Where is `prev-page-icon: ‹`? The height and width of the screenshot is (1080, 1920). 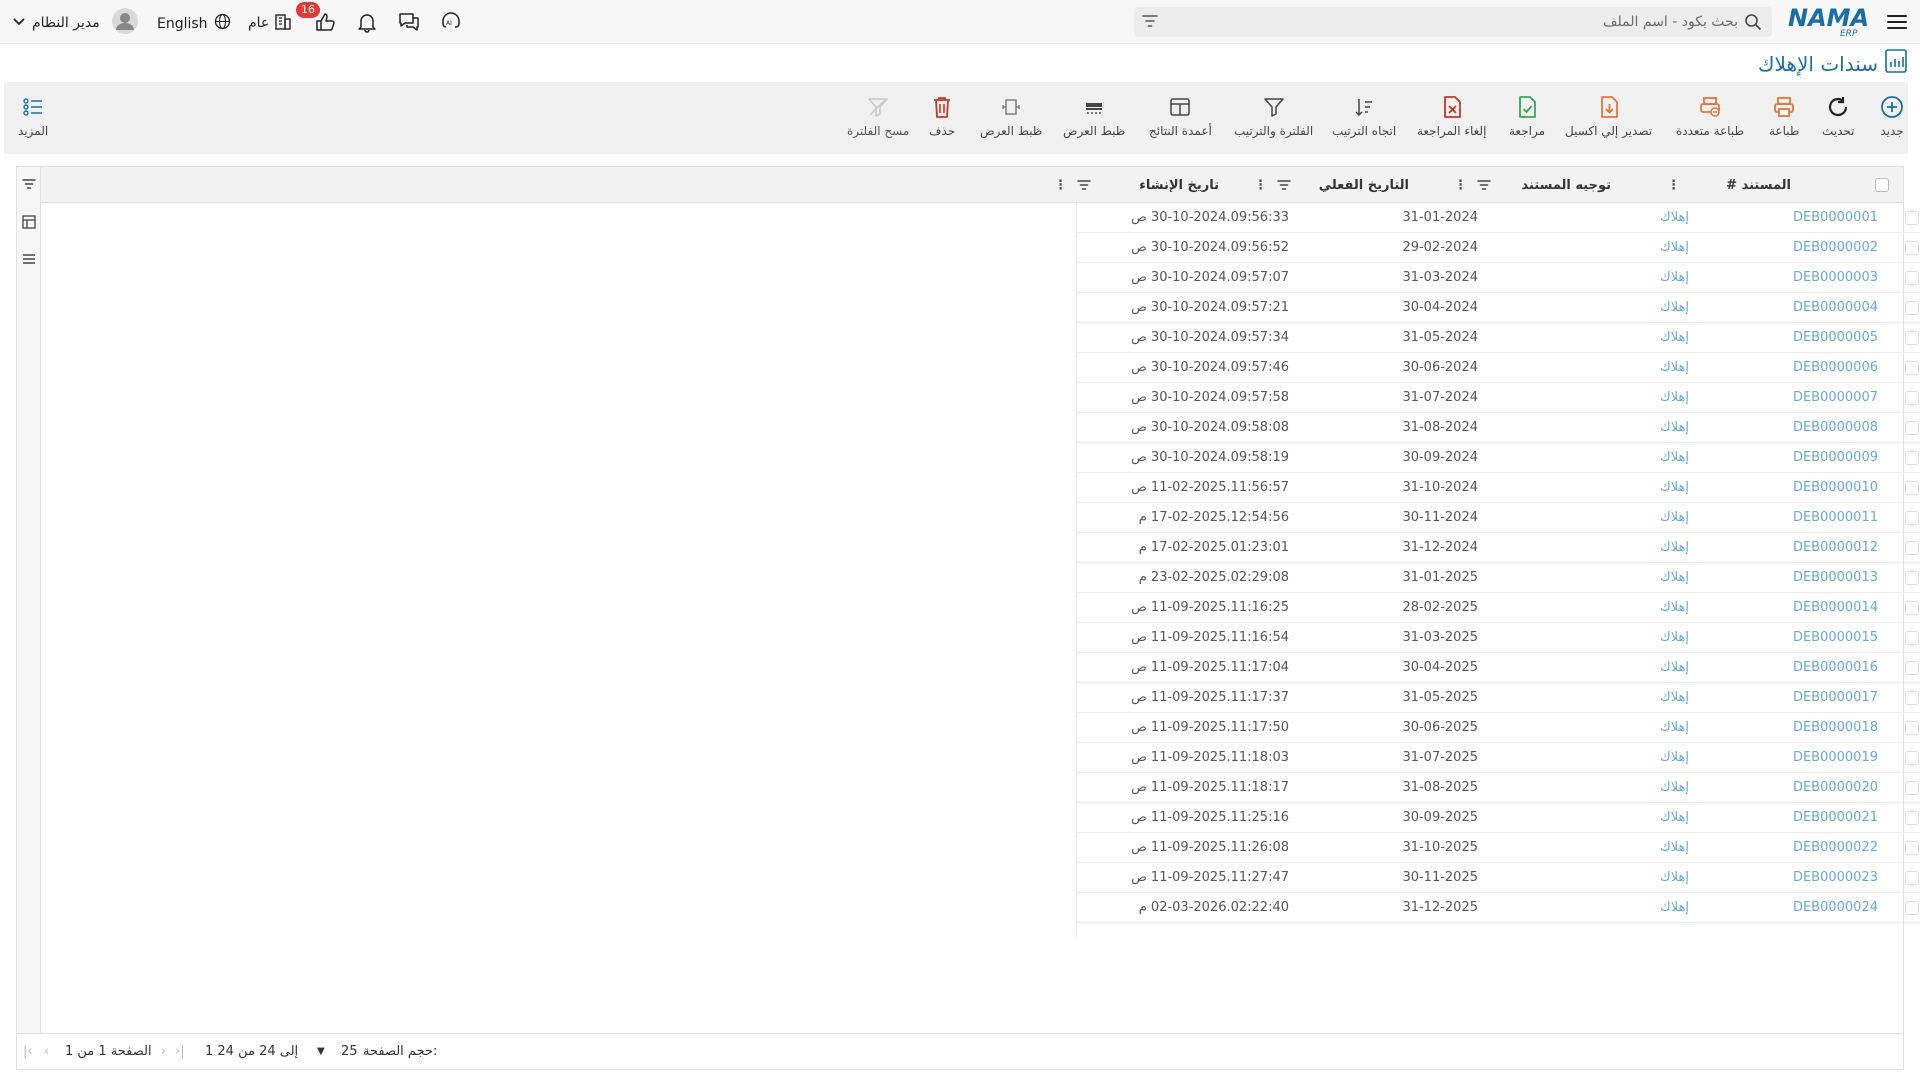 prev-page-icon: ‹ is located at coordinates (46, 1051).